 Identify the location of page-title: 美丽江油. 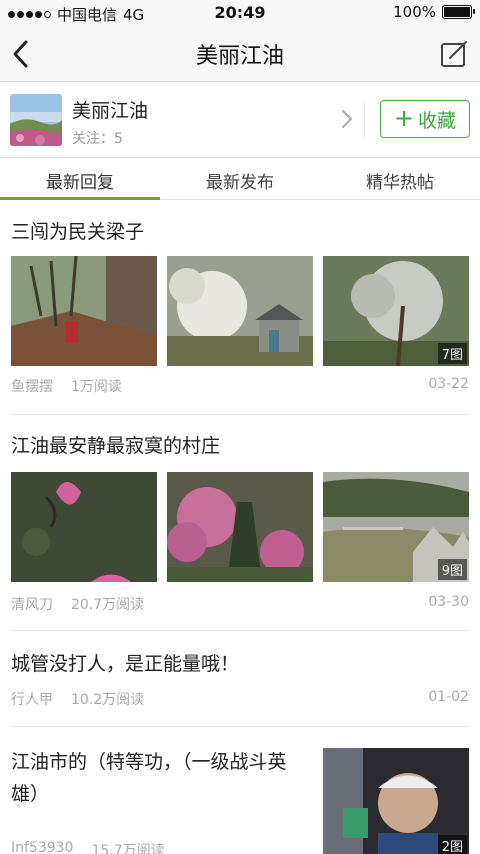
(239, 56).